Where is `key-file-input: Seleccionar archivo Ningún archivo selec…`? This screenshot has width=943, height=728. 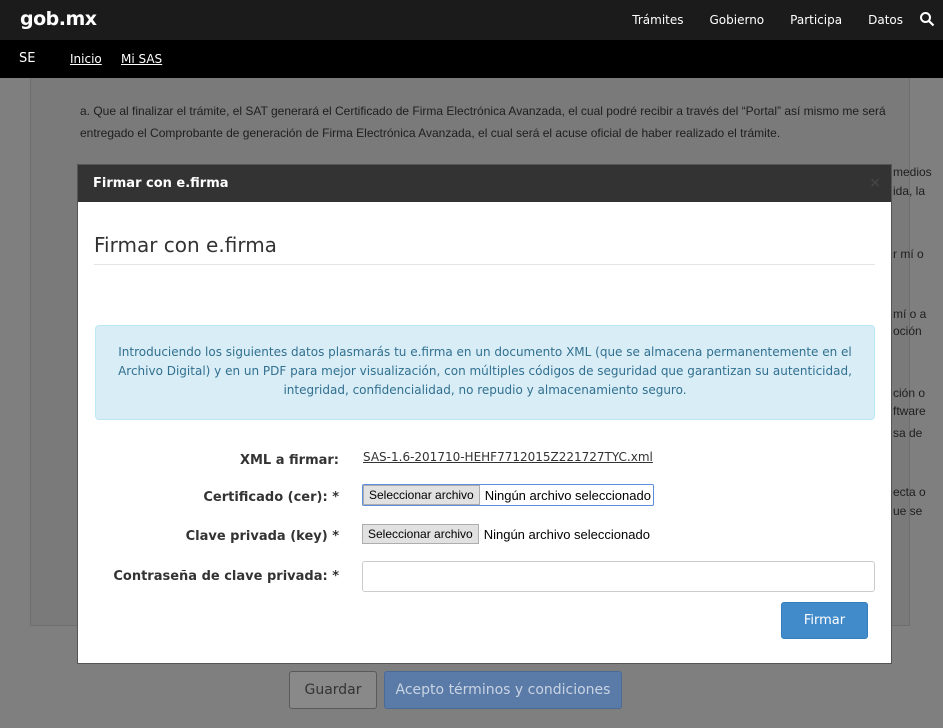
key-file-input: Seleccionar archivo Ningún archivo selec… is located at coordinates (506, 534).